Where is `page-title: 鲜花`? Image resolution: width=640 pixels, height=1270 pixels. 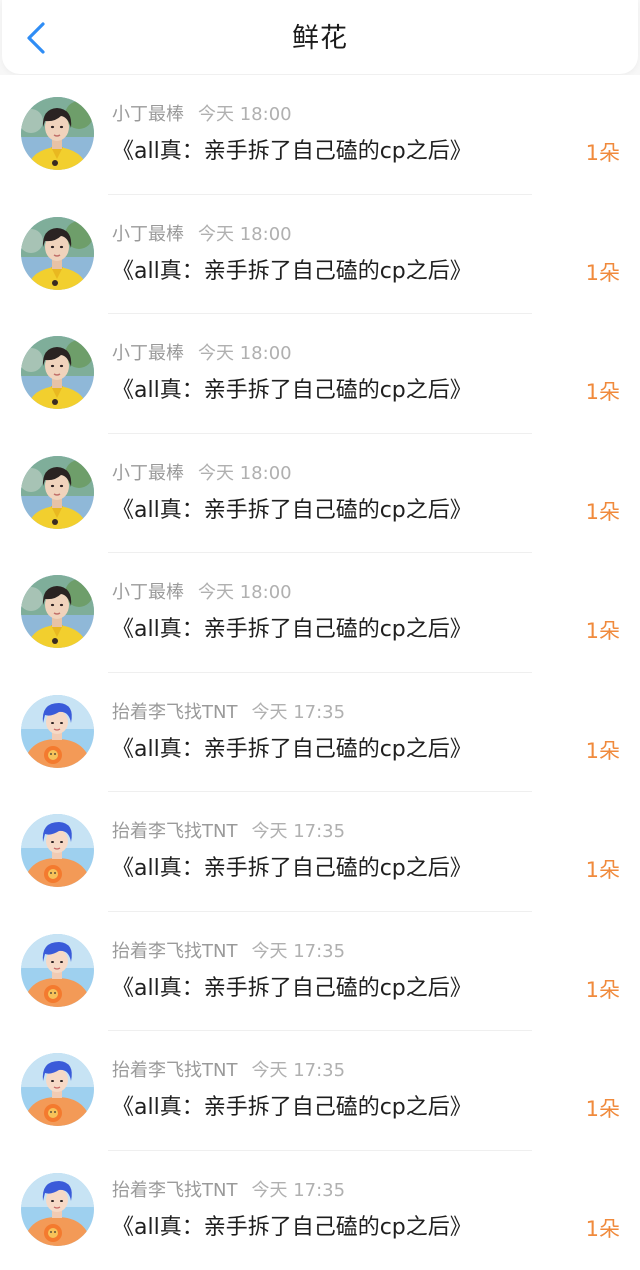
page-title: 鲜花 is located at coordinates (320, 39).